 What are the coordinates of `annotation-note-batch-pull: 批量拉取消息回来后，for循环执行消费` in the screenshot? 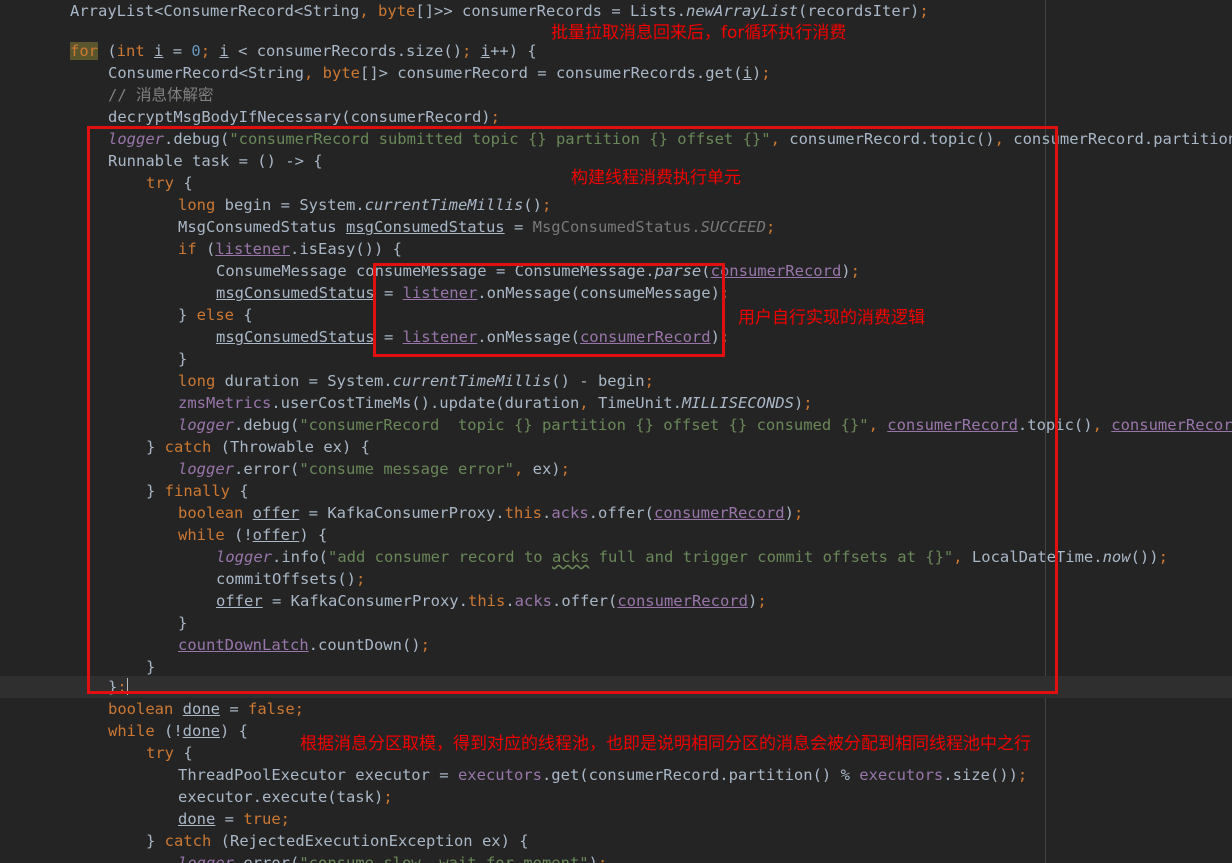 It's located at (699, 33).